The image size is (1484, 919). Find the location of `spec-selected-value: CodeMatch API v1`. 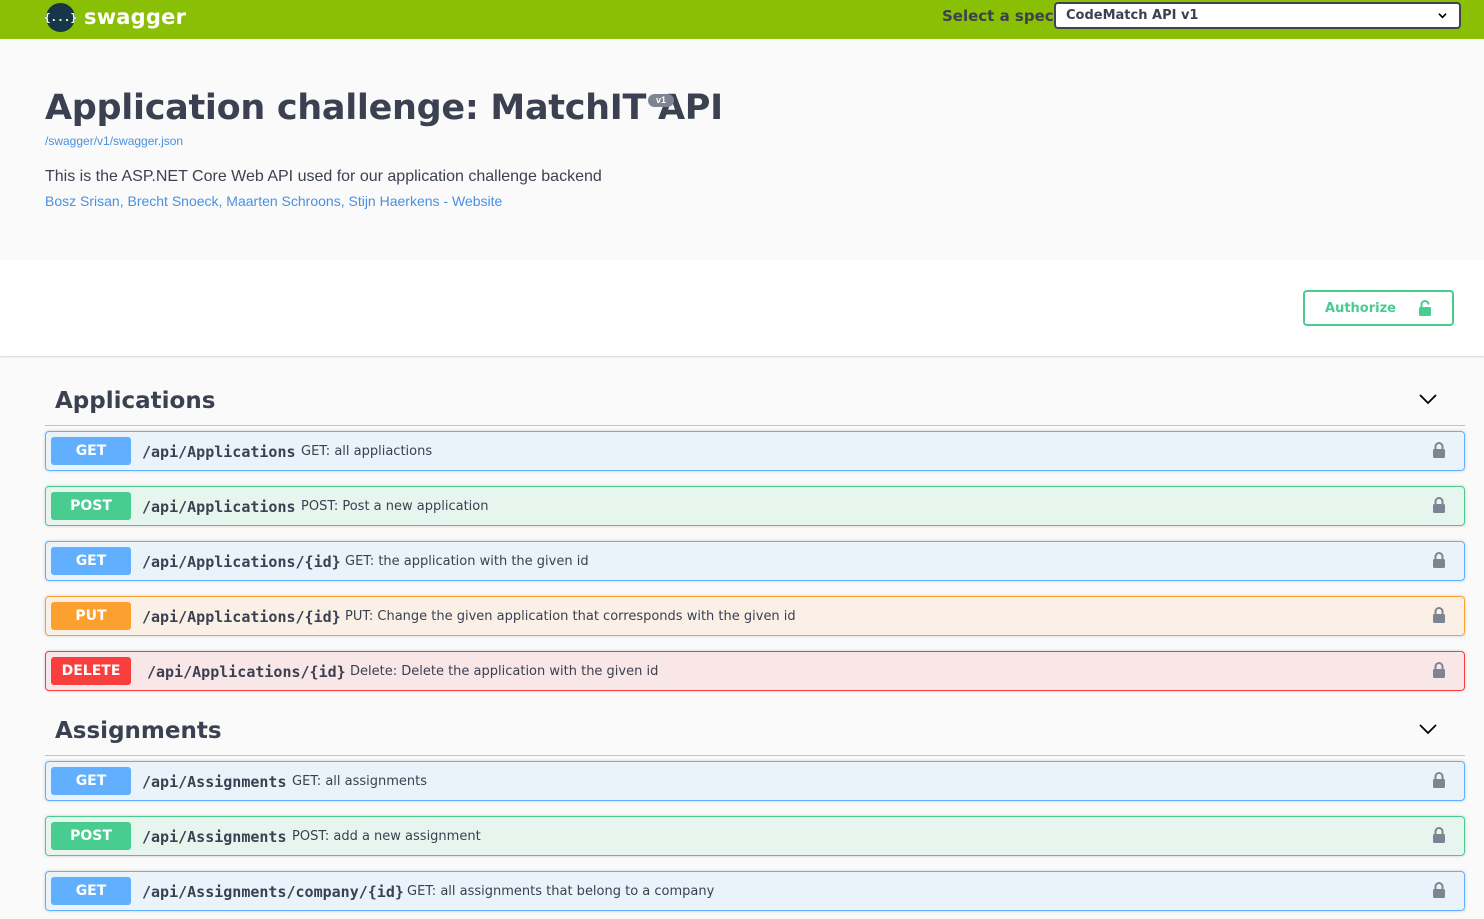

spec-selected-value: CodeMatch API v1 is located at coordinates (1132, 15).